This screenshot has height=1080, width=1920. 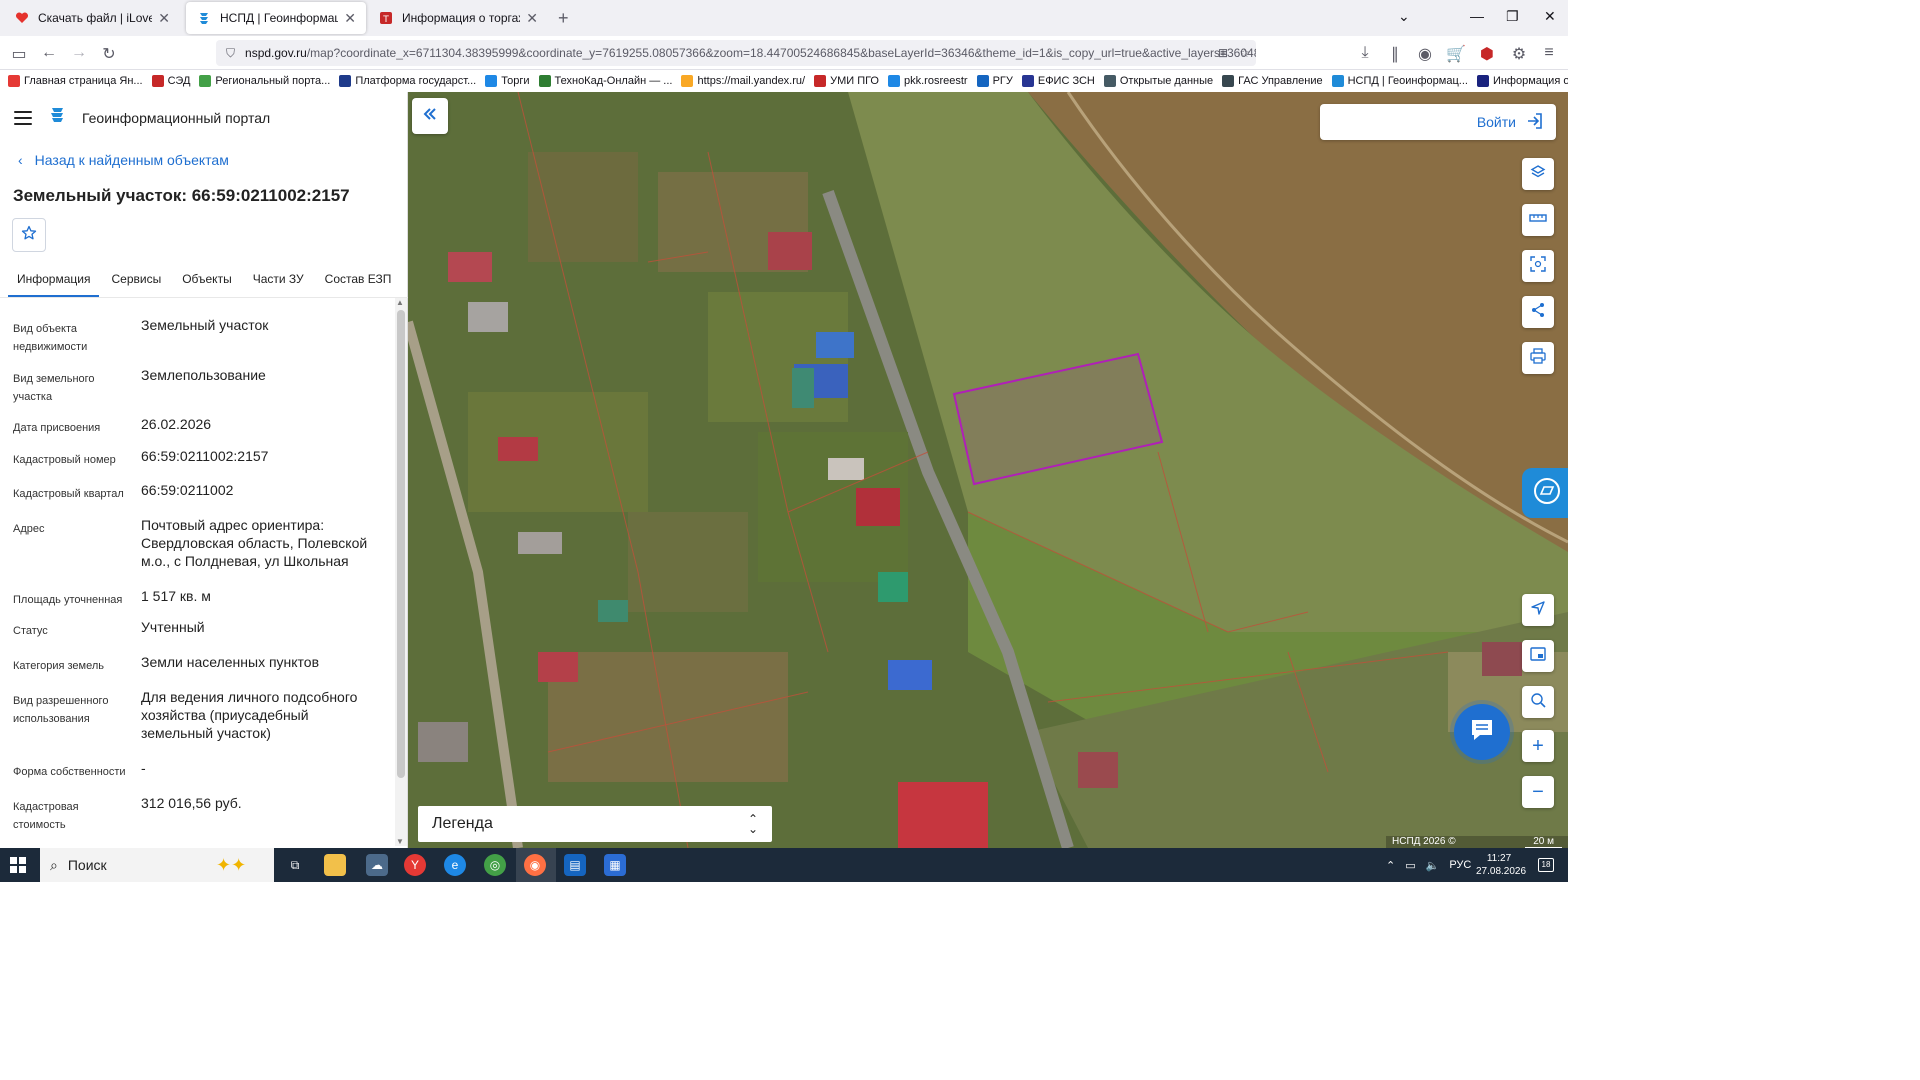 I want to click on panel-scrollbar: ▲ ▼, so click(x=401, y=572).